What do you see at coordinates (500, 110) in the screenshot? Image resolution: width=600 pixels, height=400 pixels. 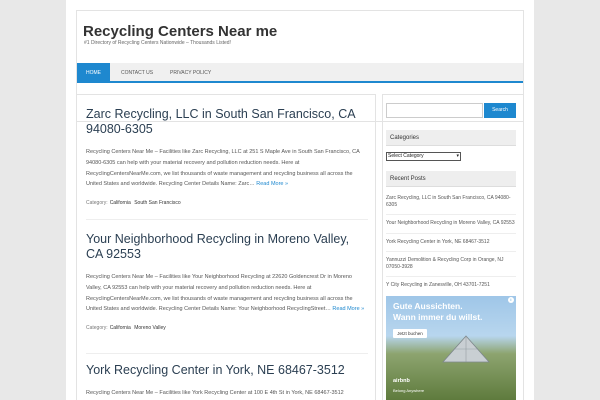 I see `search-button: Search` at bounding box center [500, 110].